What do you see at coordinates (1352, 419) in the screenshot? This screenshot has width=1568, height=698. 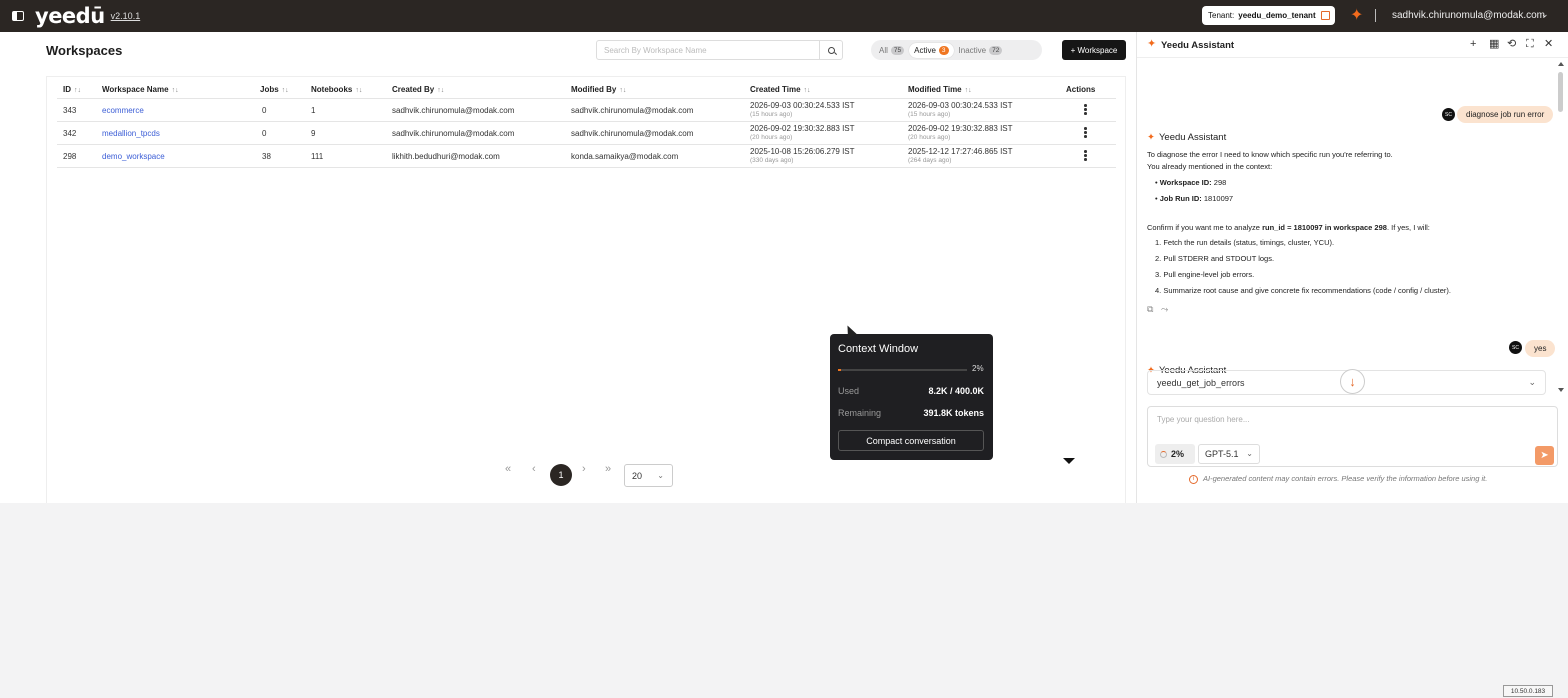 I see `question-input` at bounding box center [1352, 419].